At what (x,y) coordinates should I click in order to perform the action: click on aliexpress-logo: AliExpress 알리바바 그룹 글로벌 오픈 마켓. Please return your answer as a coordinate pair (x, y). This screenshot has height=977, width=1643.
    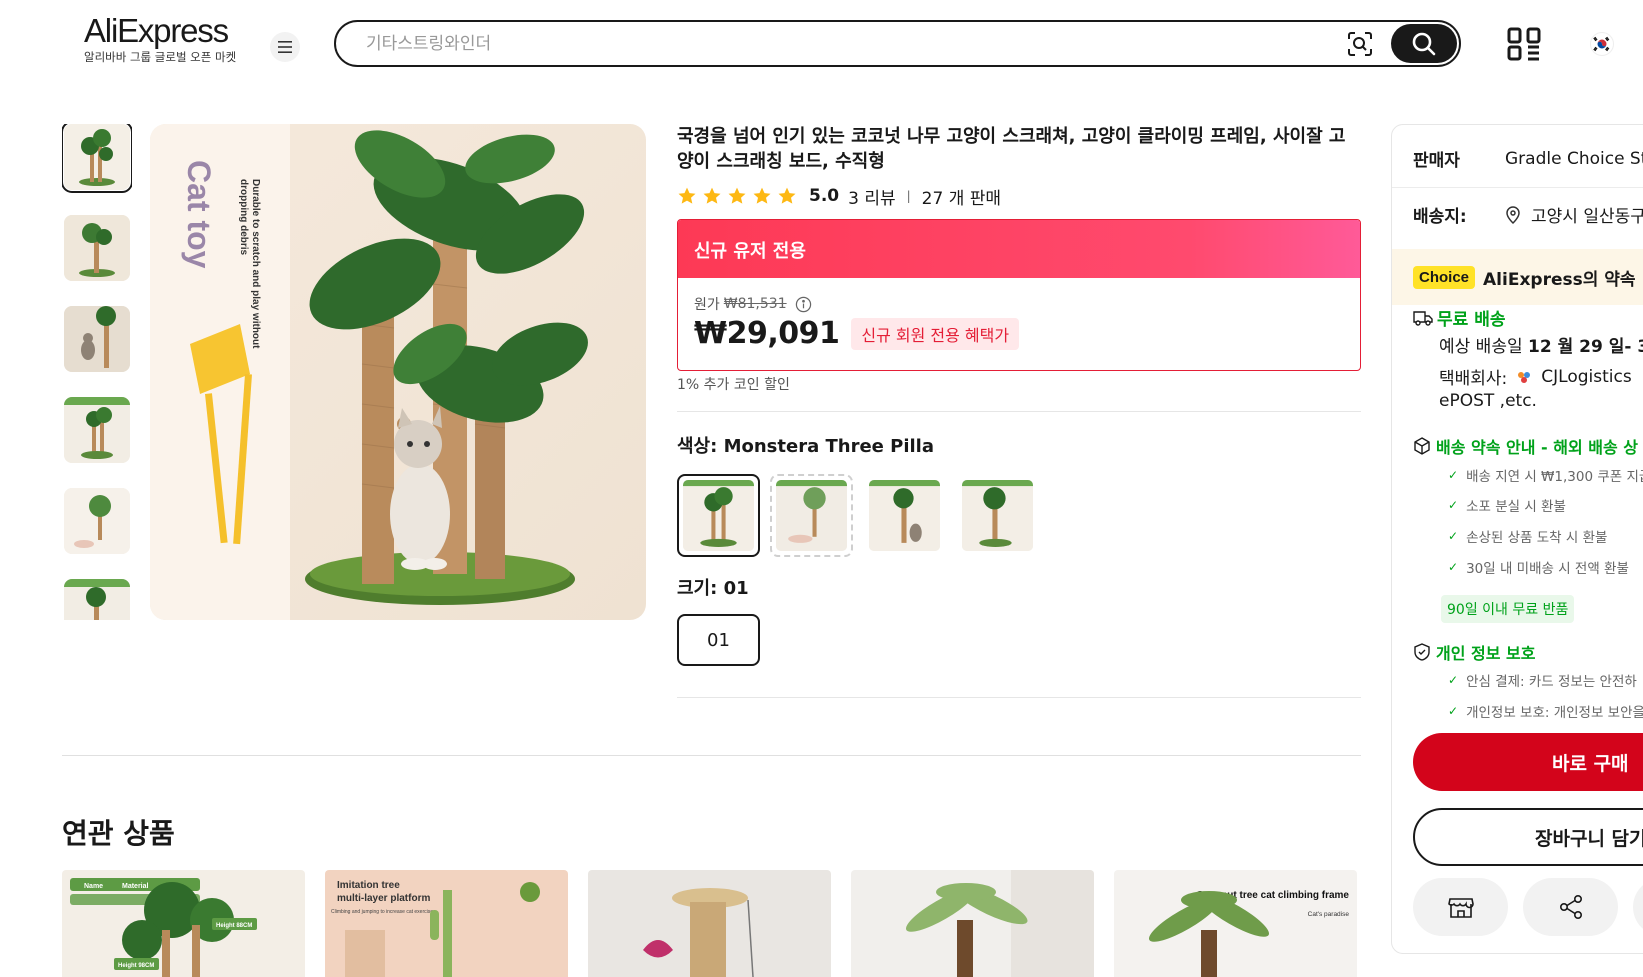
    Looking at the image, I should click on (164, 39).